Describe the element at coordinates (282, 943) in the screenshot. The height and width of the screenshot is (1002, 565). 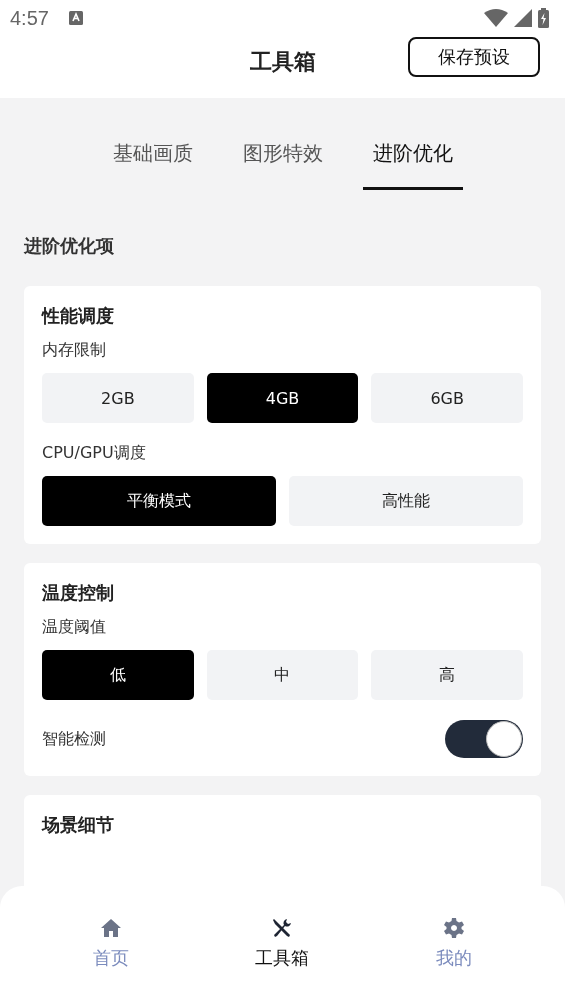
I see `nav-item: 工具箱` at that location.